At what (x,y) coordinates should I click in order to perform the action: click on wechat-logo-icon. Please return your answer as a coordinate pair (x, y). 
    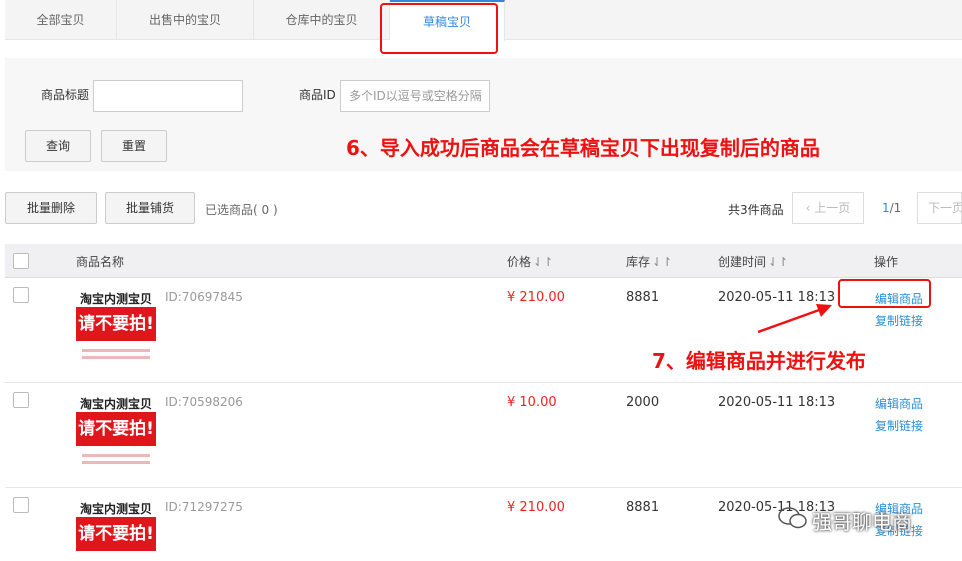
    Looking at the image, I should click on (793, 519).